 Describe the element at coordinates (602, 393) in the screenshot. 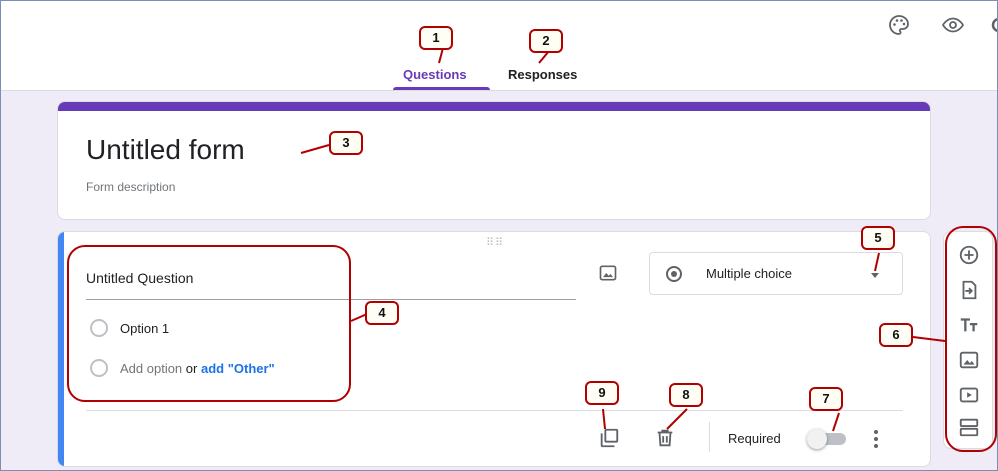

I see `callout-9: 9` at that location.